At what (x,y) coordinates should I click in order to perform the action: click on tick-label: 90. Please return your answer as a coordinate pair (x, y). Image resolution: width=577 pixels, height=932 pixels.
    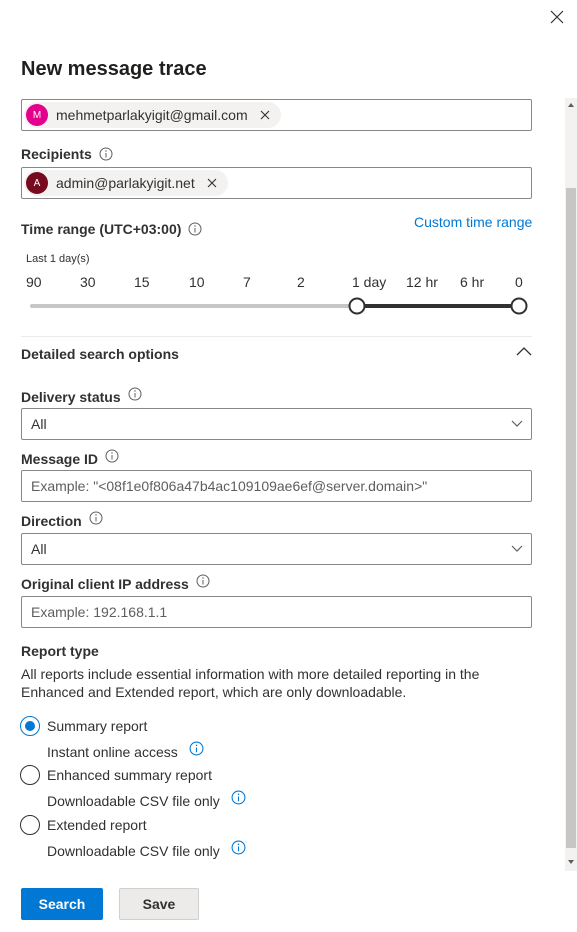
    Looking at the image, I should click on (34, 282).